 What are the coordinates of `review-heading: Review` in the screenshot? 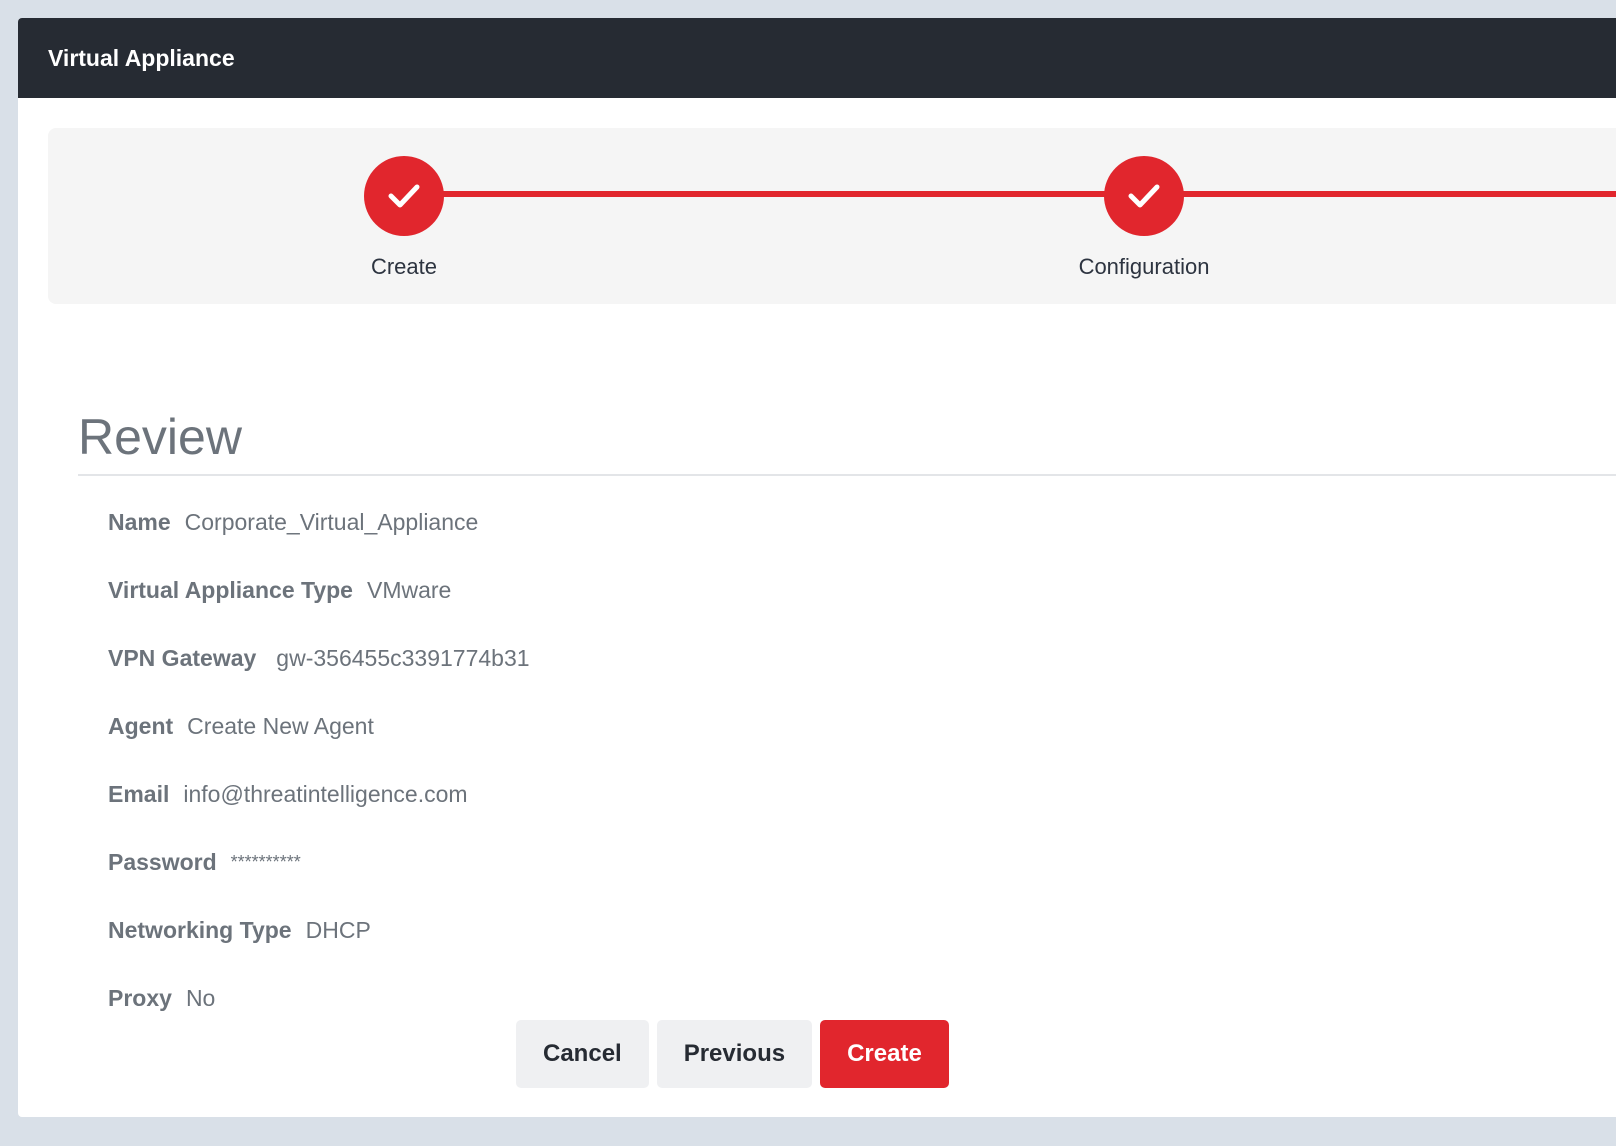 It's located at (160, 437).